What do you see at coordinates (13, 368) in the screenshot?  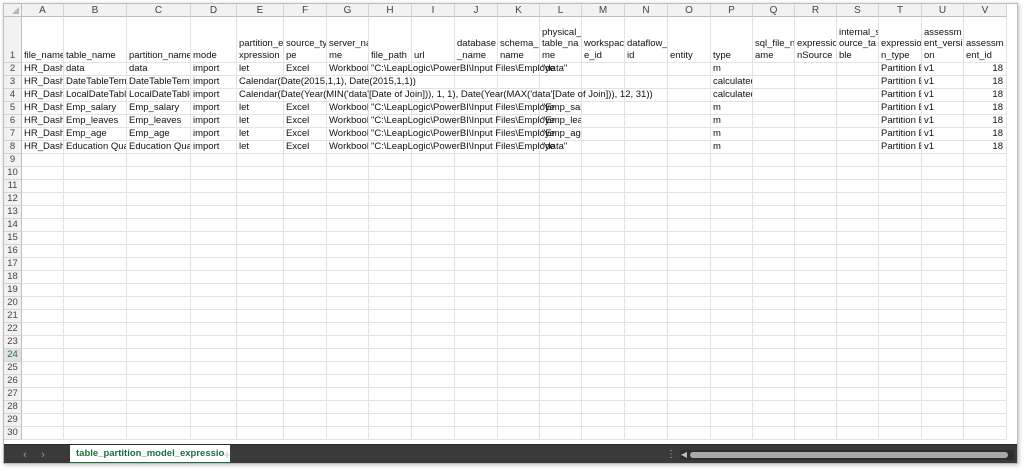 I see `row-header-25: 25` at bounding box center [13, 368].